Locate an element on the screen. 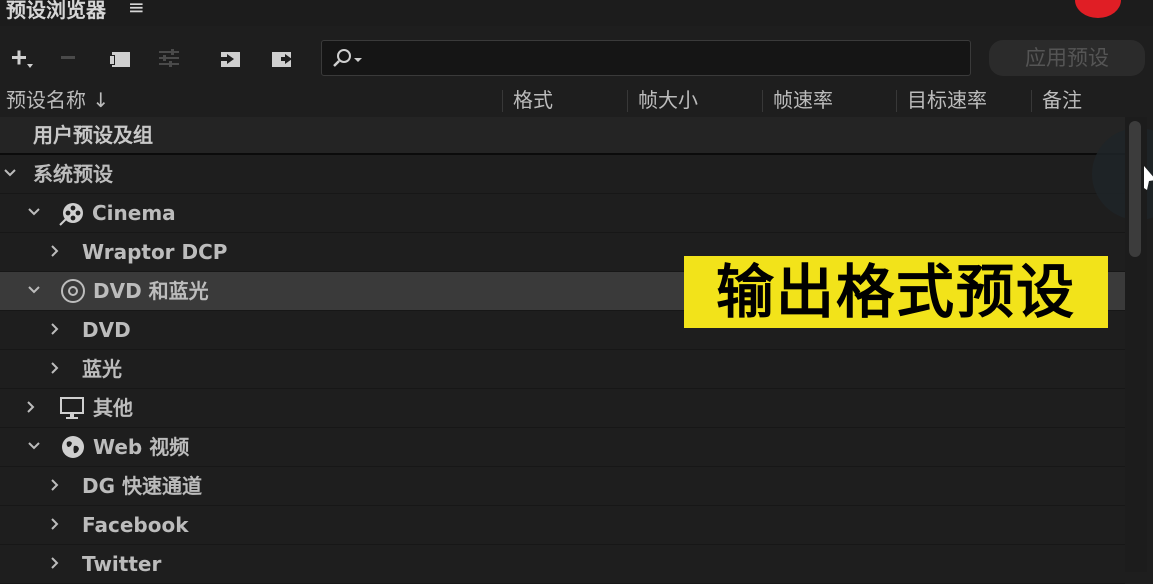 This screenshot has width=1153, height=584. tree-row-label: 系统预设 is located at coordinates (73, 174).